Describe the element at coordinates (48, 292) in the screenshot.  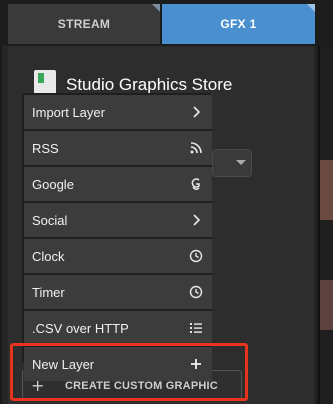
I see `menu-item-label: Timer` at that location.